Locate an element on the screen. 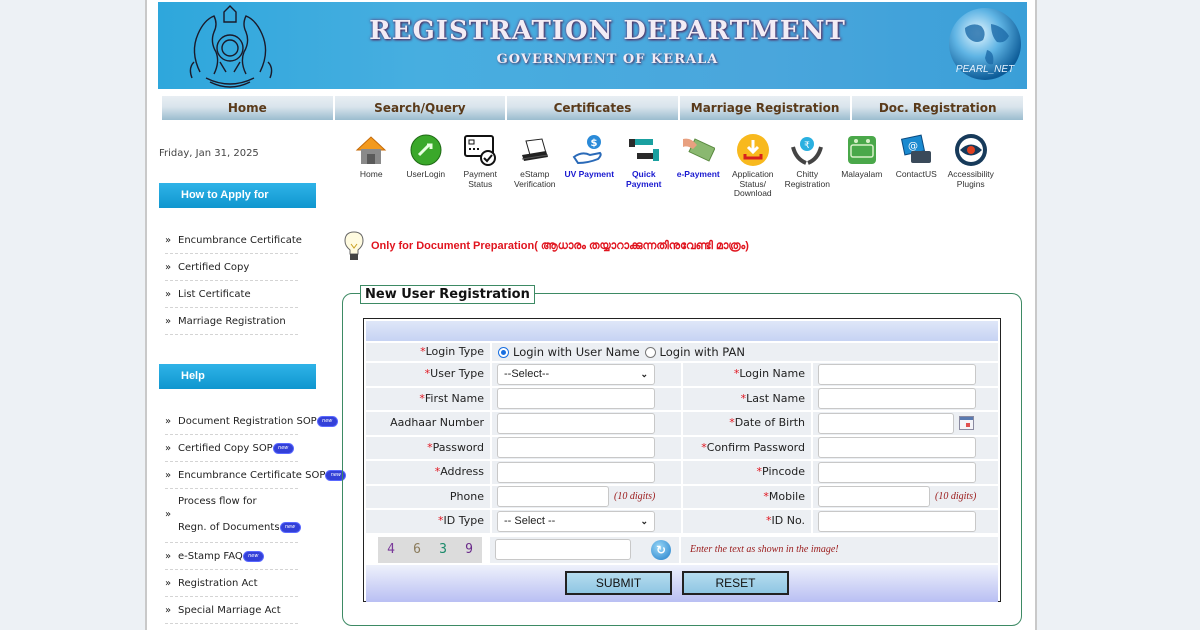 This screenshot has width=1200, height=630. login-type-options: Login with User Name Login with PAN is located at coordinates (745, 352).